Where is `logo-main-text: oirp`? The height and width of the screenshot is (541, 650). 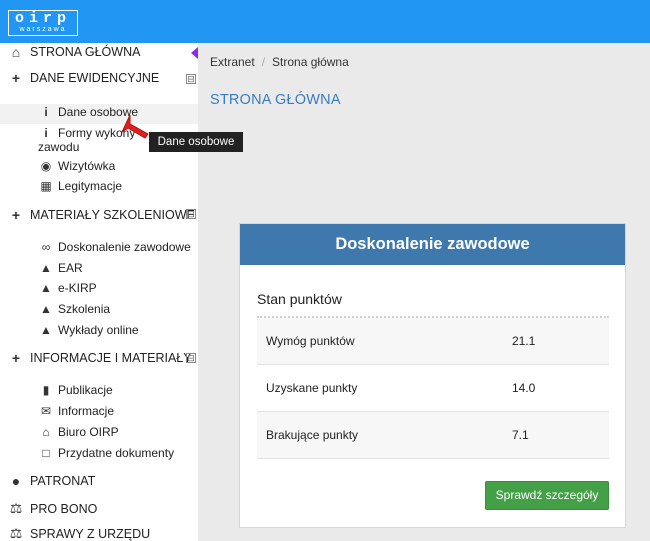 logo-main-text: oirp is located at coordinates (42, 18).